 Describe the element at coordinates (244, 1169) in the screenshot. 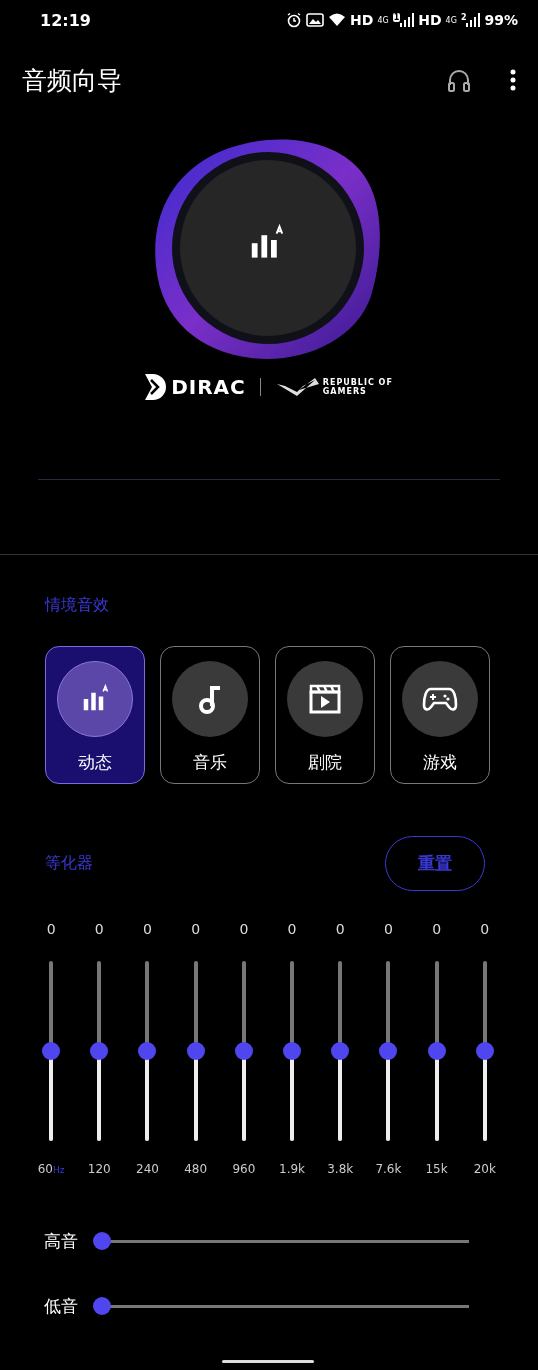

I see `frequency-label: 960` at that location.